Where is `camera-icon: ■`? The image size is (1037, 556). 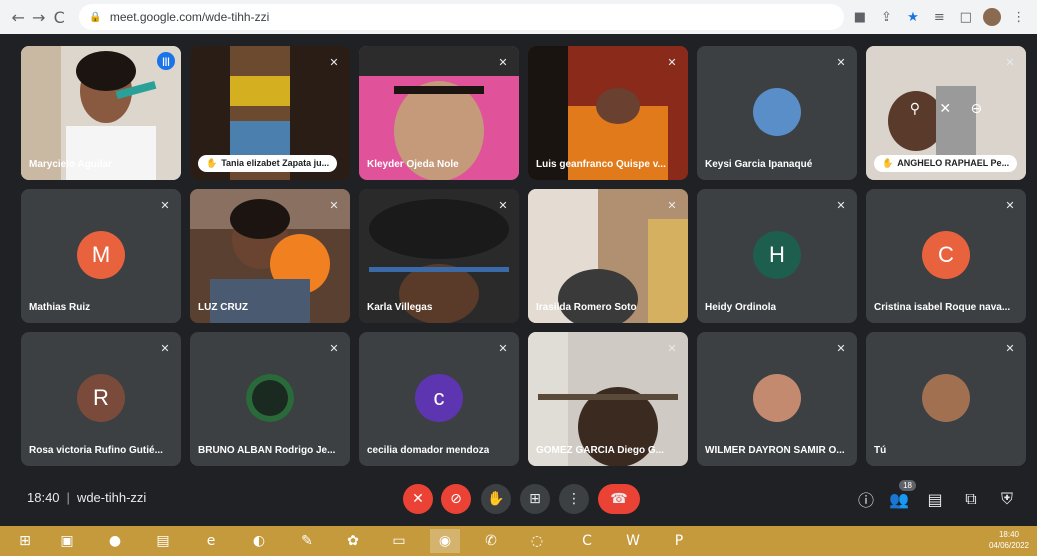
camera-icon: ■ is located at coordinates (860, 17).